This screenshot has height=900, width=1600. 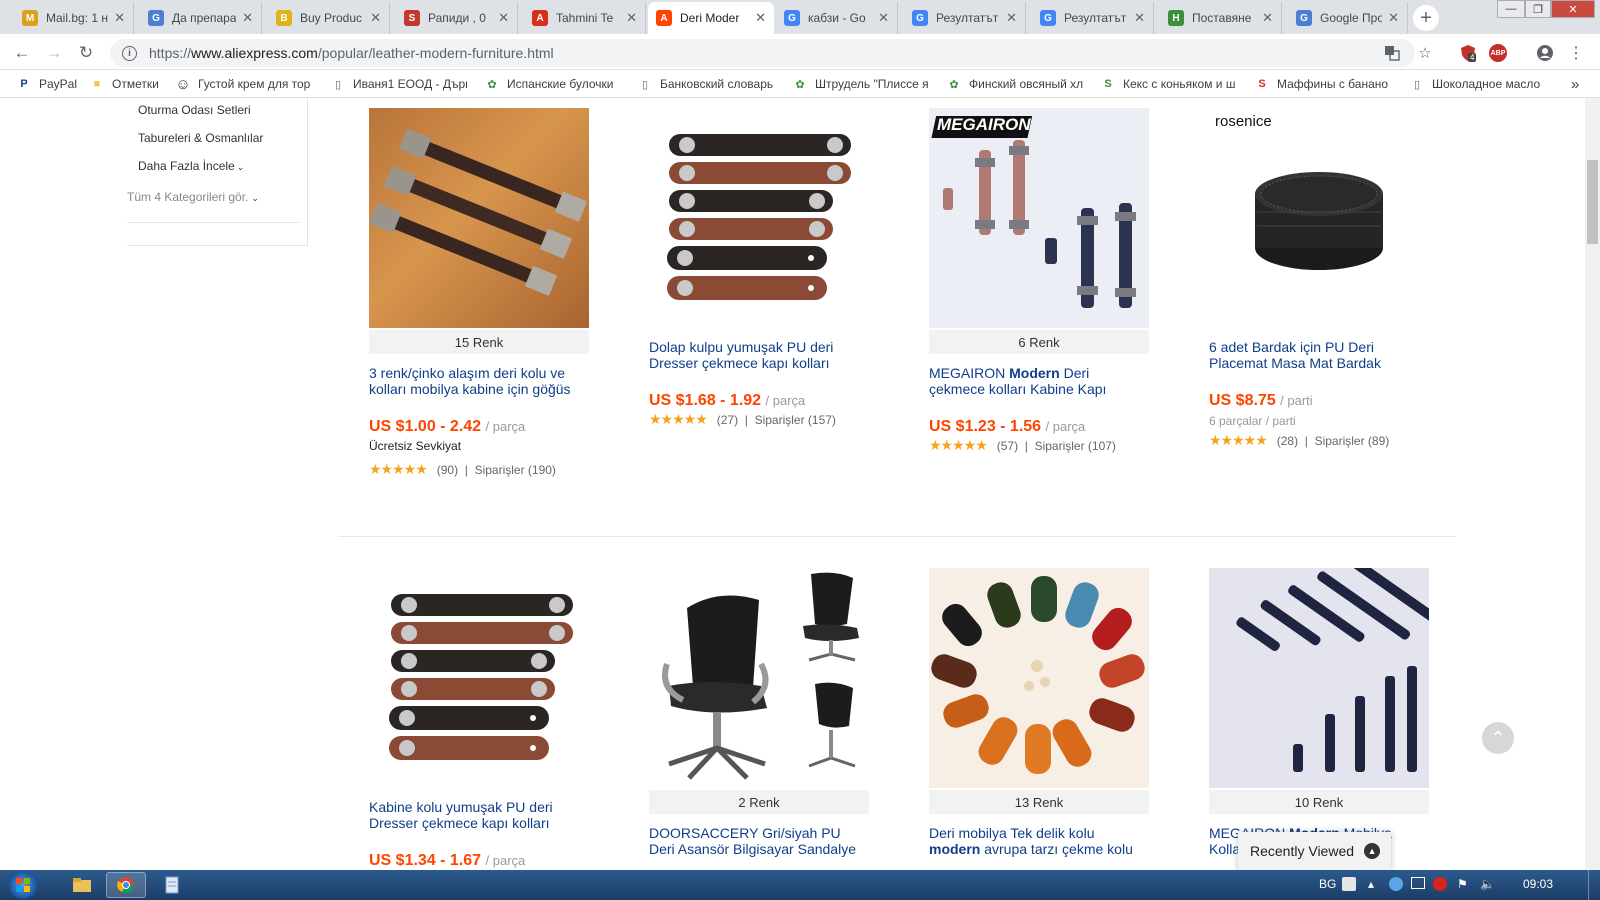 What do you see at coordinates (1498, 53) in the screenshot?
I see `adblock-icon: ABP` at bounding box center [1498, 53].